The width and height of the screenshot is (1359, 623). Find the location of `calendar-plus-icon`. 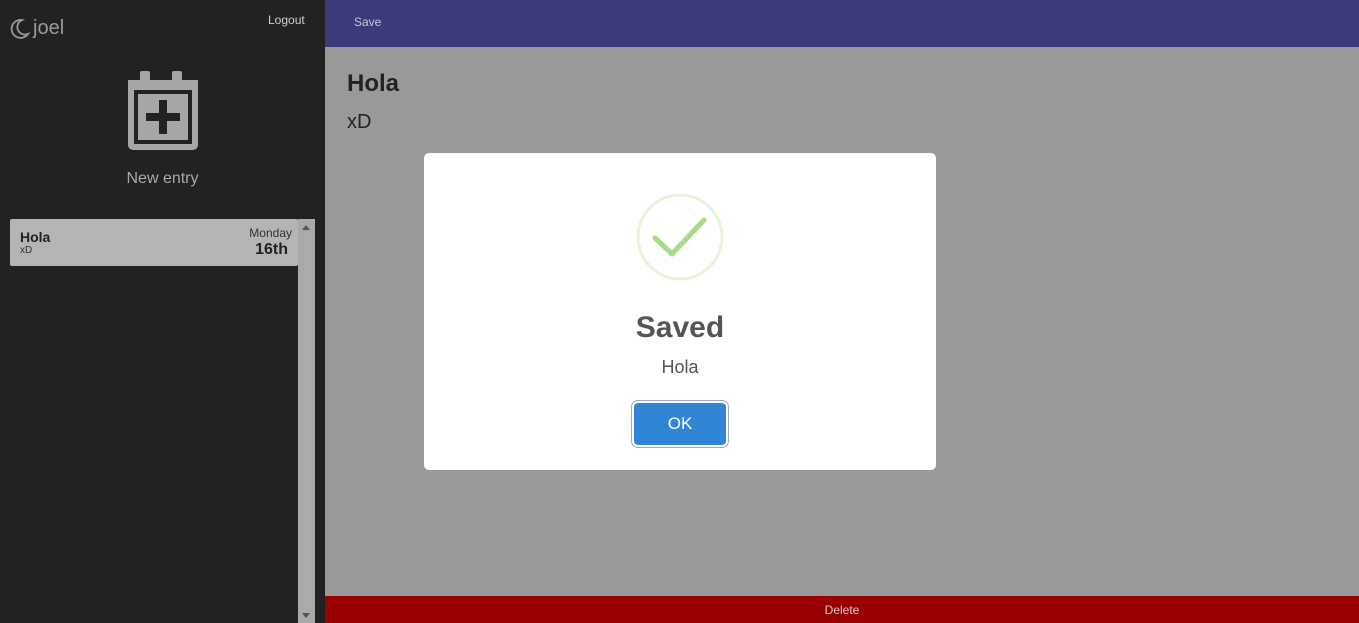

calendar-plus-icon is located at coordinates (162, 110).